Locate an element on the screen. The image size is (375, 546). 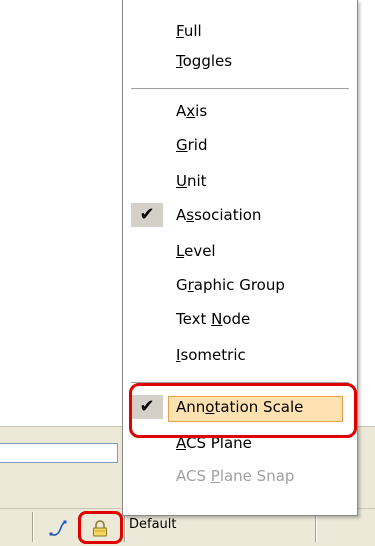
label-text: lane Snap is located at coordinates (257, 476).